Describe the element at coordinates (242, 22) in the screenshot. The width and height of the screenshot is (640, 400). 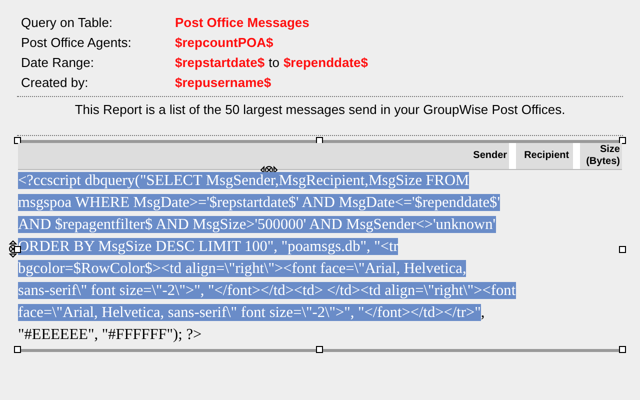
I see `field-value: Post Office Messages` at that location.